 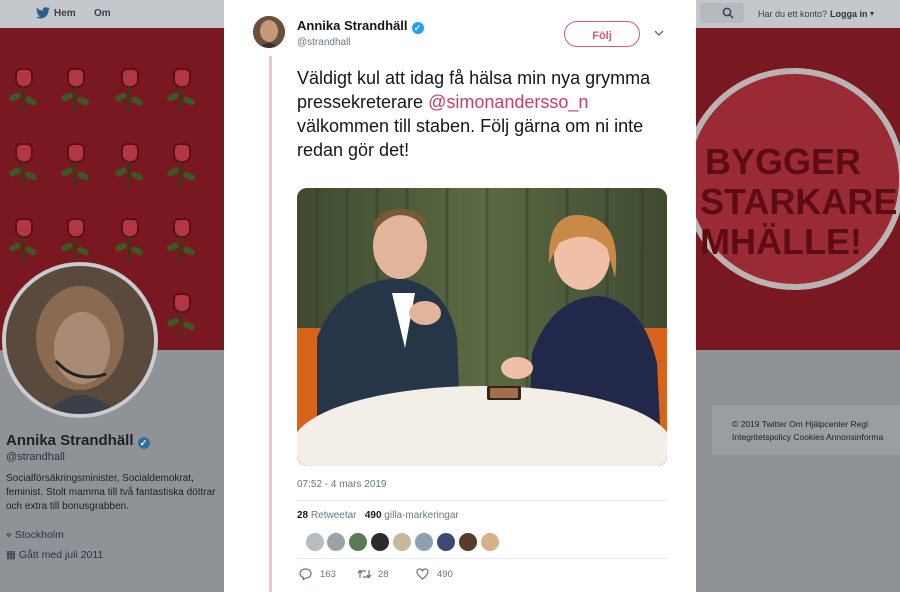 What do you see at coordinates (799, 201) in the screenshot?
I see `banner-text-line-2: STARKARE` at bounding box center [799, 201].